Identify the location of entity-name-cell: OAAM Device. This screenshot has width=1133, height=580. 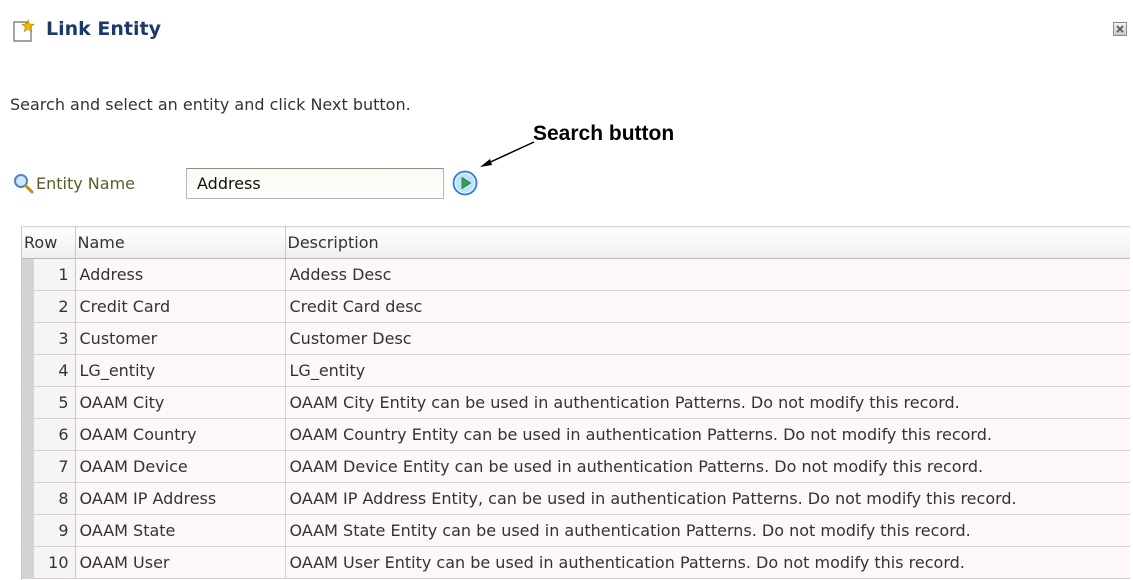
(180, 466).